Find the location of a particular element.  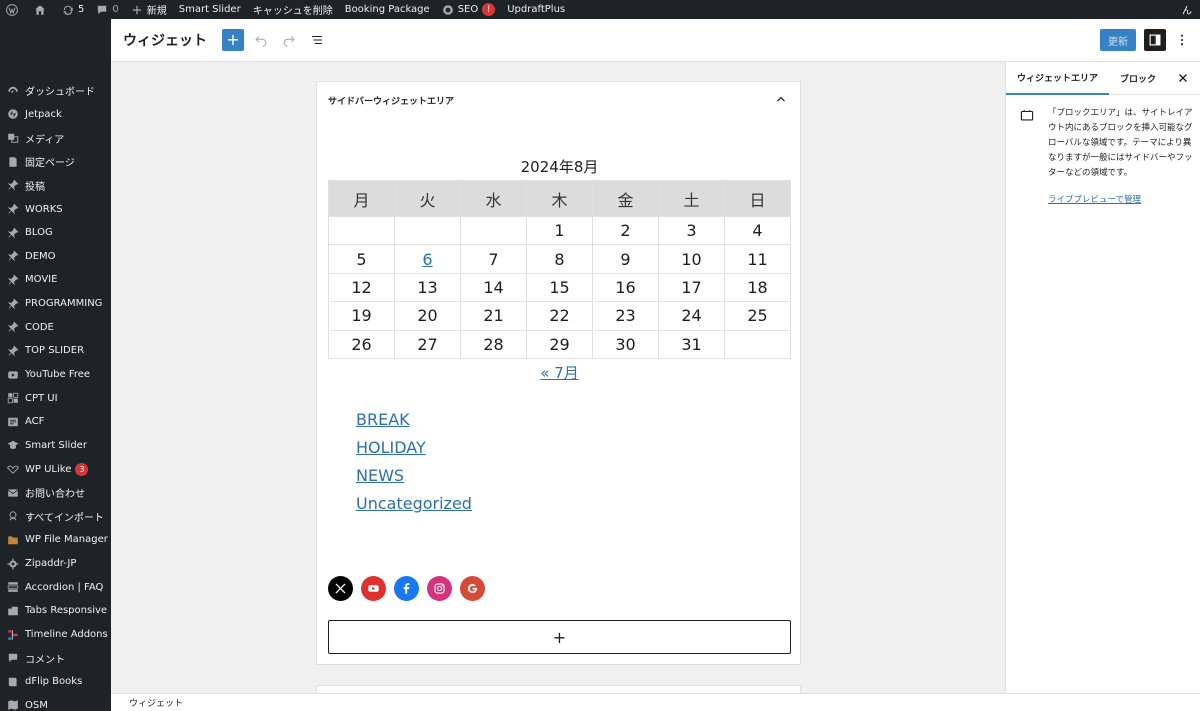

sidebar-item-jetpack: Jetpack is located at coordinates (55, 115).